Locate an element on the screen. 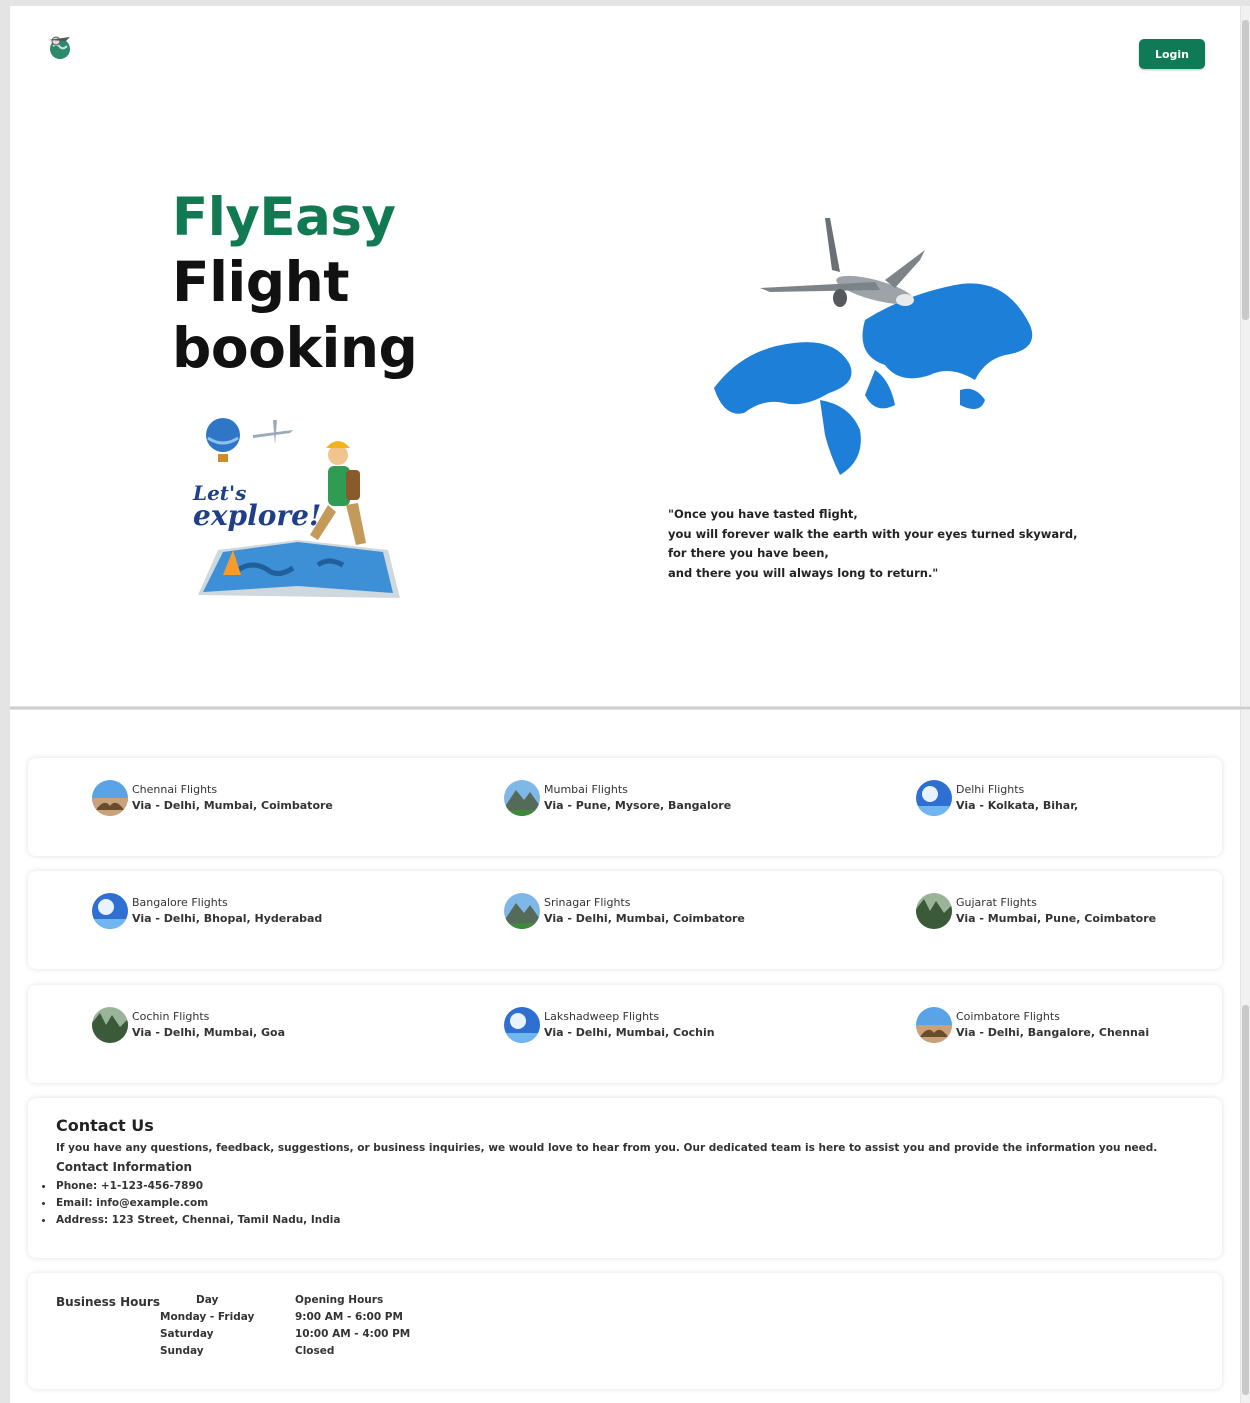  route-via: Via - Delhi, Mumbai, Goa is located at coordinates (209, 1032).